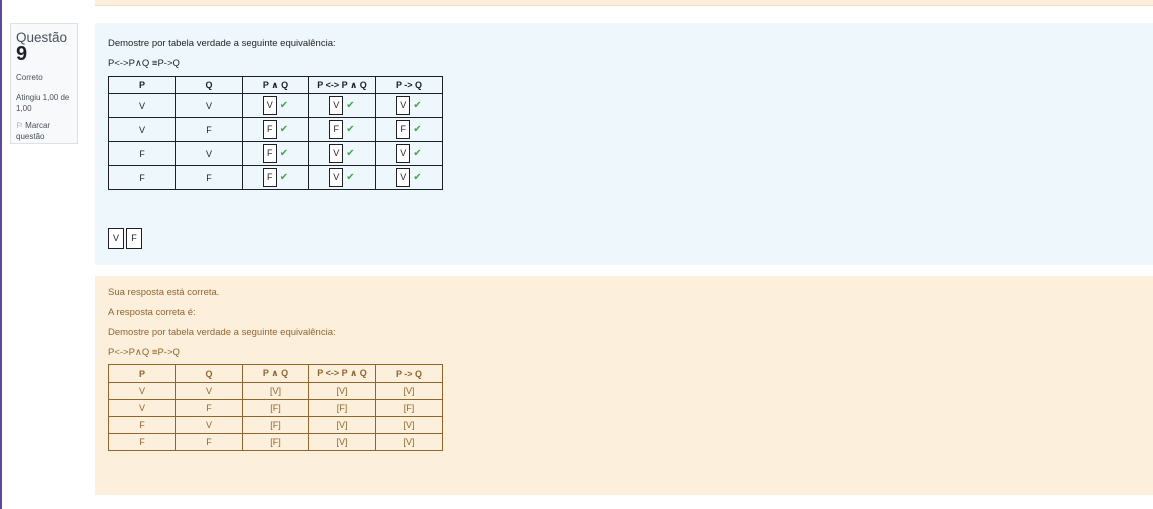 Image resolution: width=1153 pixels, height=509 pixels. What do you see at coordinates (116, 238) in the screenshot?
I see `drag-item-v: V` at bounding box center [116, 238].